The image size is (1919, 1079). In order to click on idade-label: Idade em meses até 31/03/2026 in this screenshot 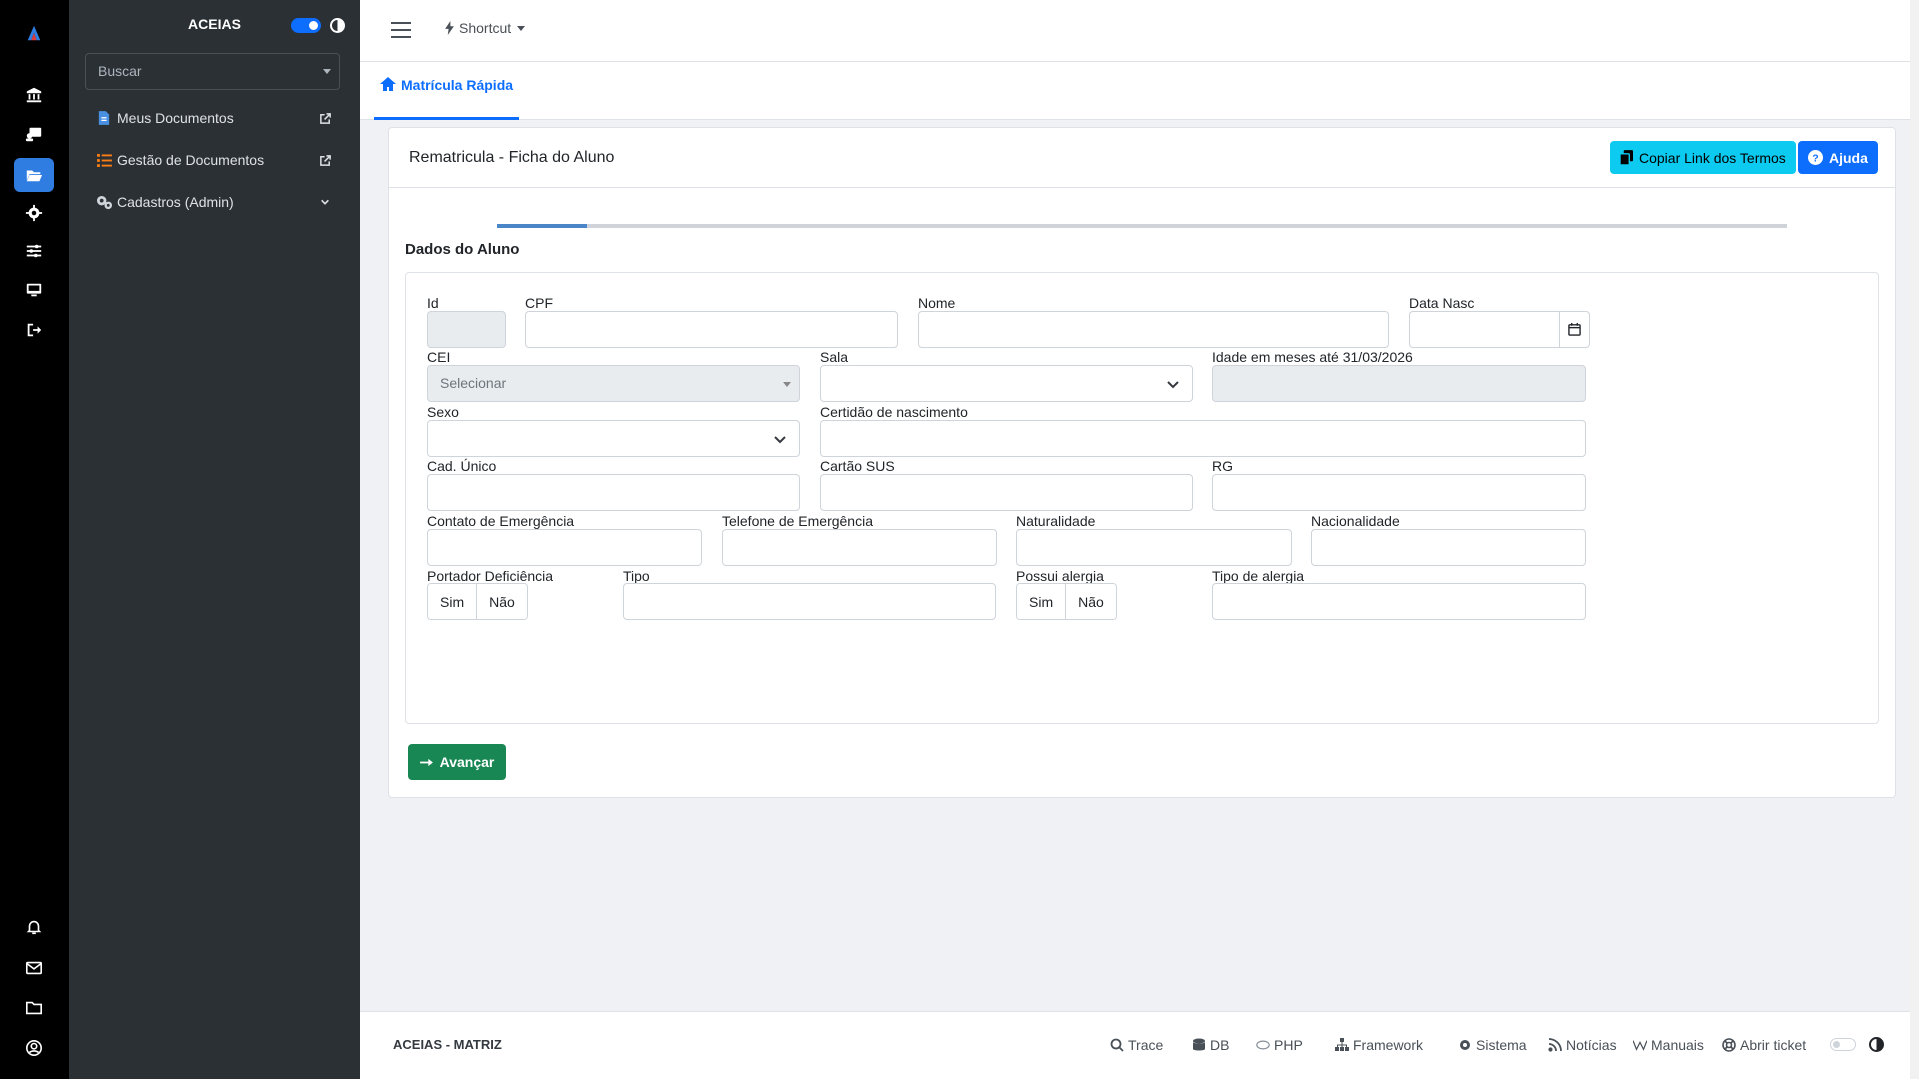, I will do `click(1312, 357)`.